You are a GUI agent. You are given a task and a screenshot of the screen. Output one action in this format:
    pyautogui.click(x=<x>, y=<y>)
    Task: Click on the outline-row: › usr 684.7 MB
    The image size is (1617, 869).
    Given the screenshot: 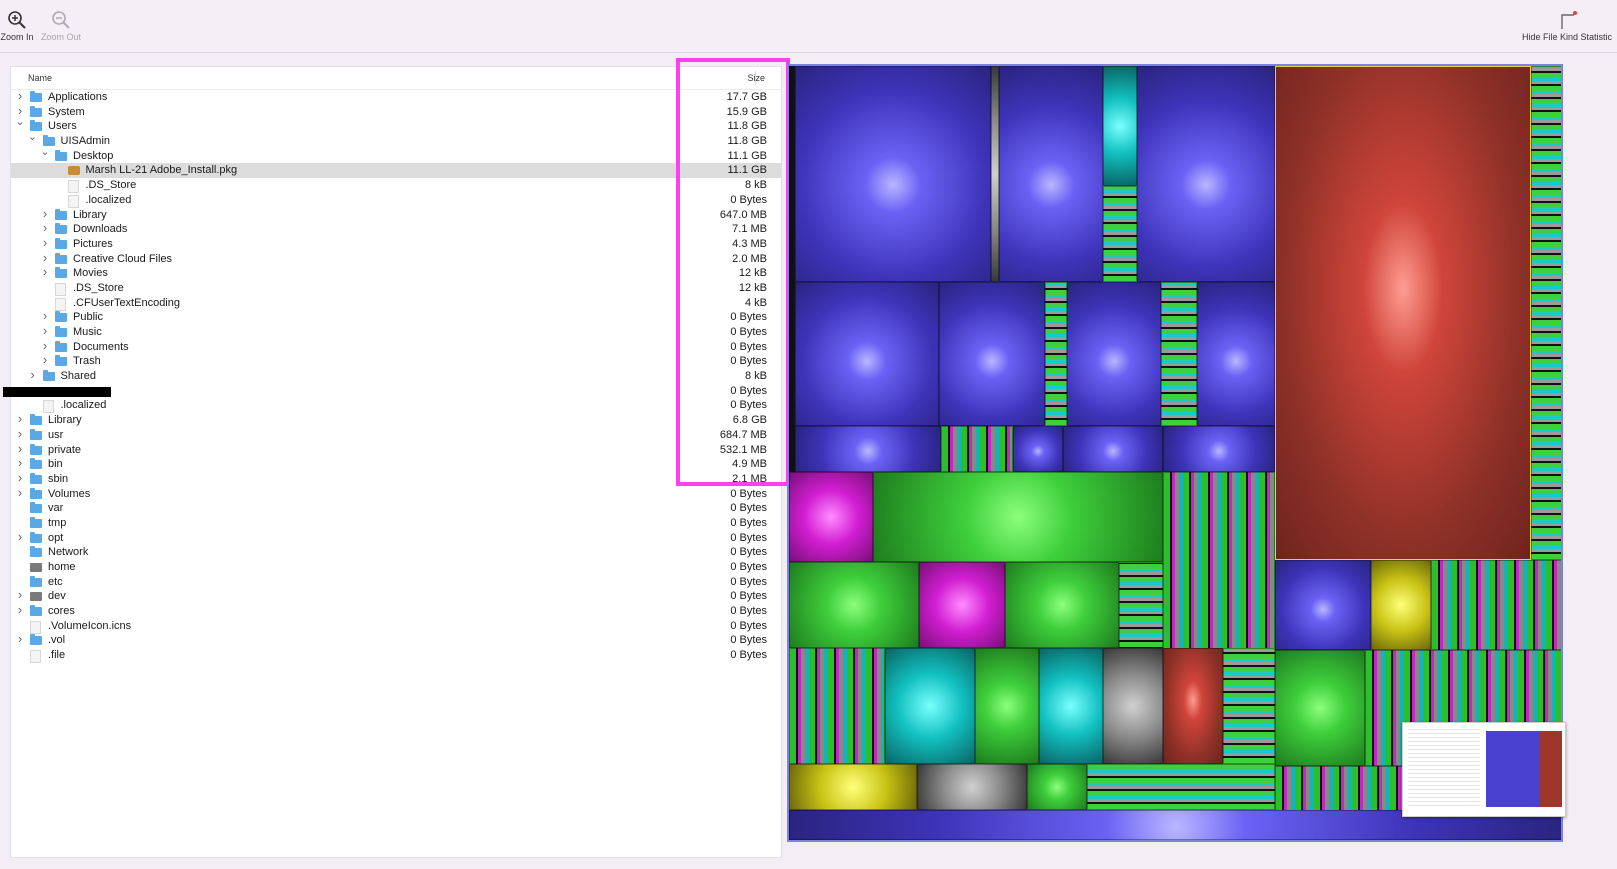 What is the action you would take?
    pyautogui.click(x=396, y=434)
    